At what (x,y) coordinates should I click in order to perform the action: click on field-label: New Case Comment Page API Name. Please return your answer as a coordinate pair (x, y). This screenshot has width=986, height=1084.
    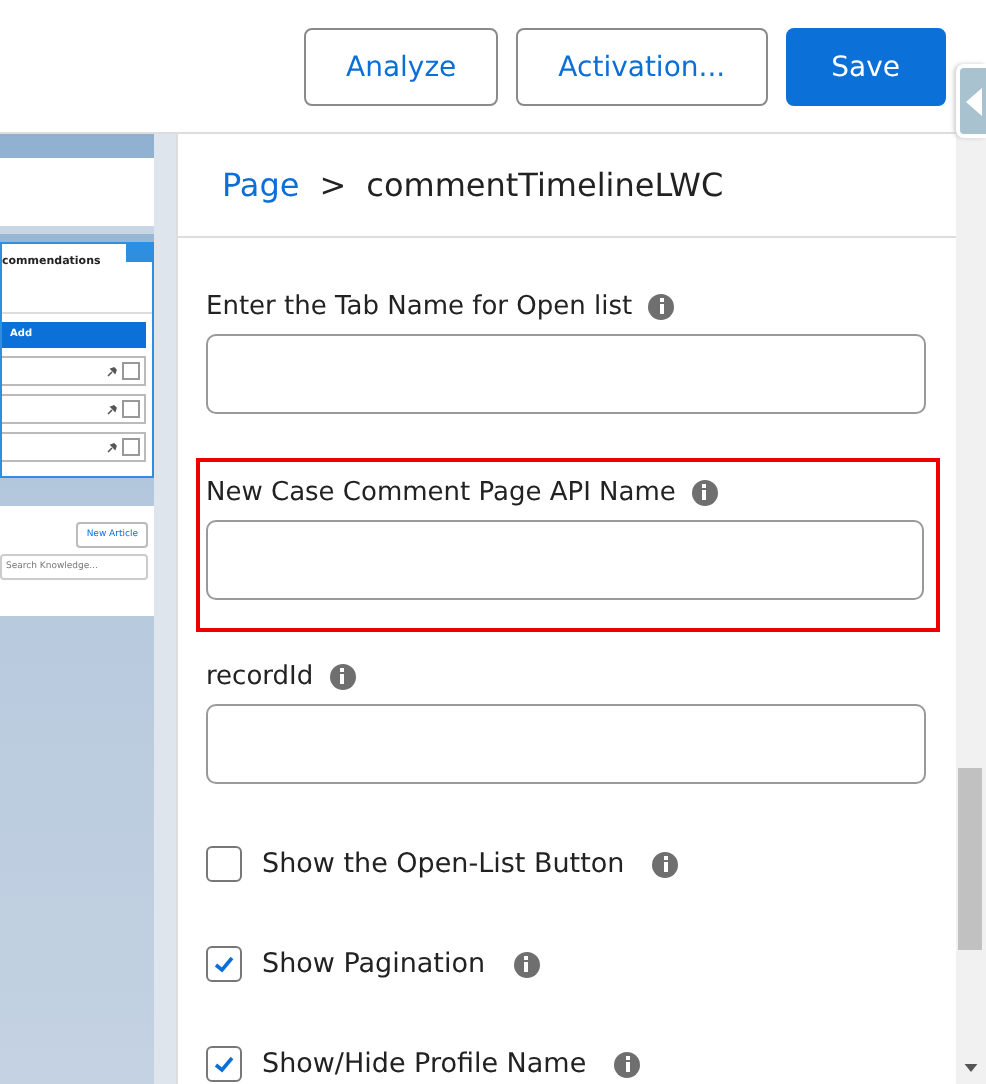
    Looking at the image, I should click on (441, 492).